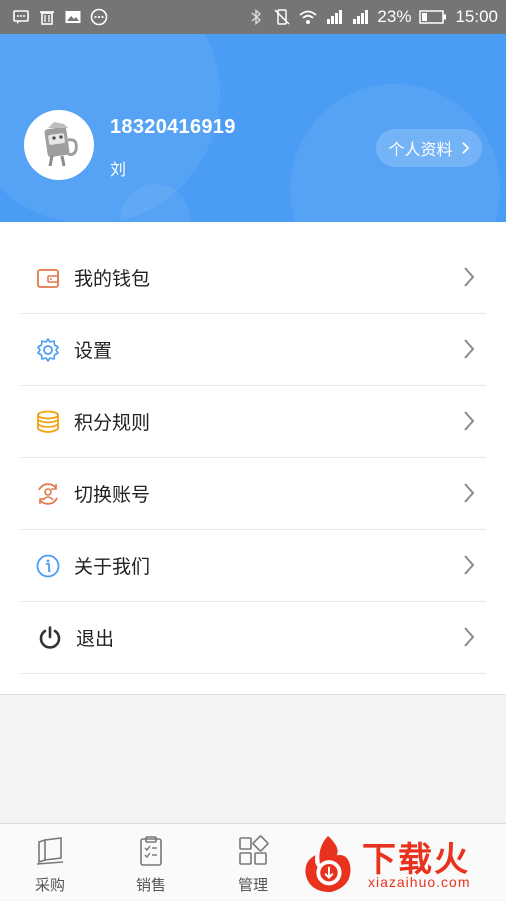 This screenshot has height=901, width=506. Describe the element at coordinates (48, 422) in the screenshot. I see `coins-icon` at that location.